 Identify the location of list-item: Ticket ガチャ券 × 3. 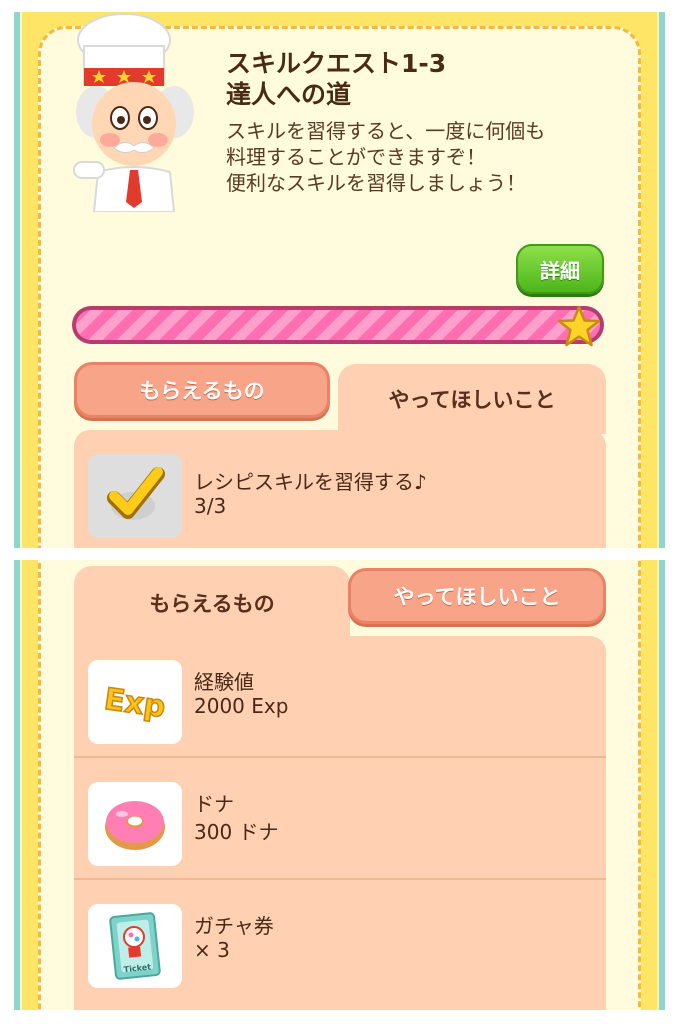
(340, 941).